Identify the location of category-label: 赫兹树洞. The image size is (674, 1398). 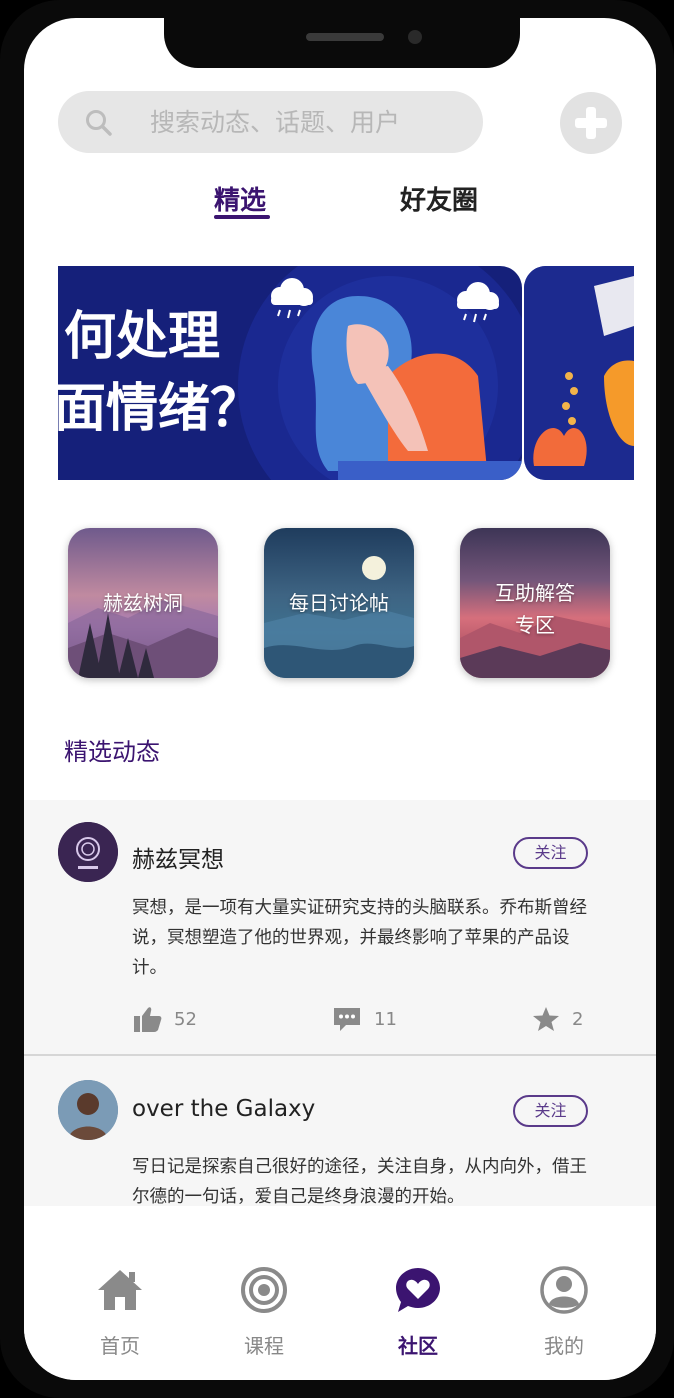
(143, 603).